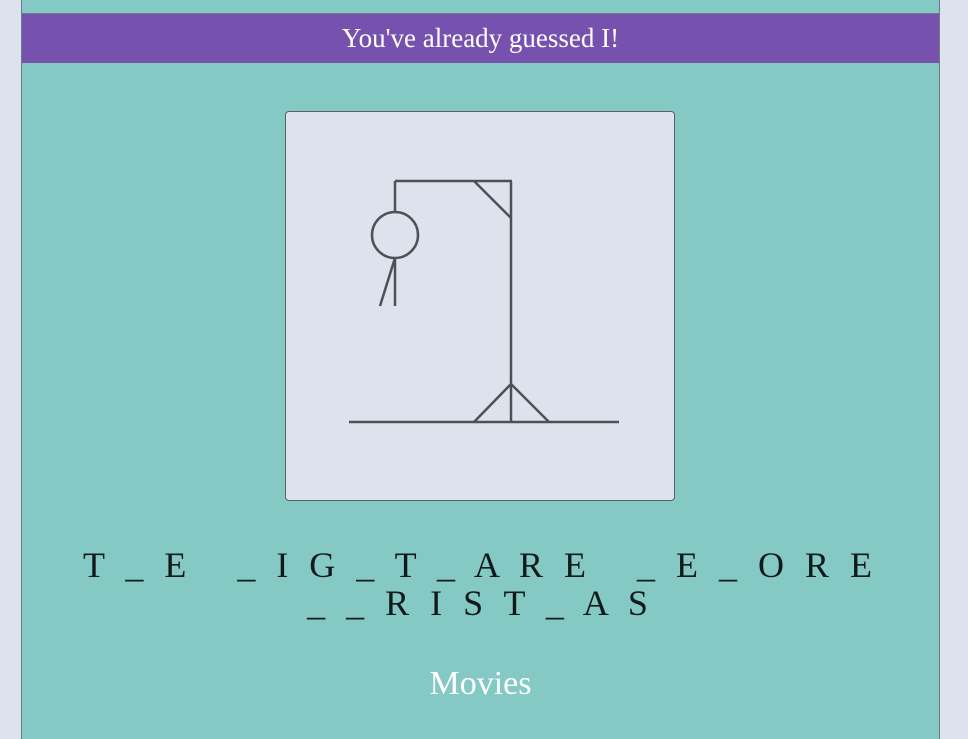 This screenshot has width=968, height=739. Describe the element at coordinates (395, 235) in the screenshot. I see `hangman-head` at that location.